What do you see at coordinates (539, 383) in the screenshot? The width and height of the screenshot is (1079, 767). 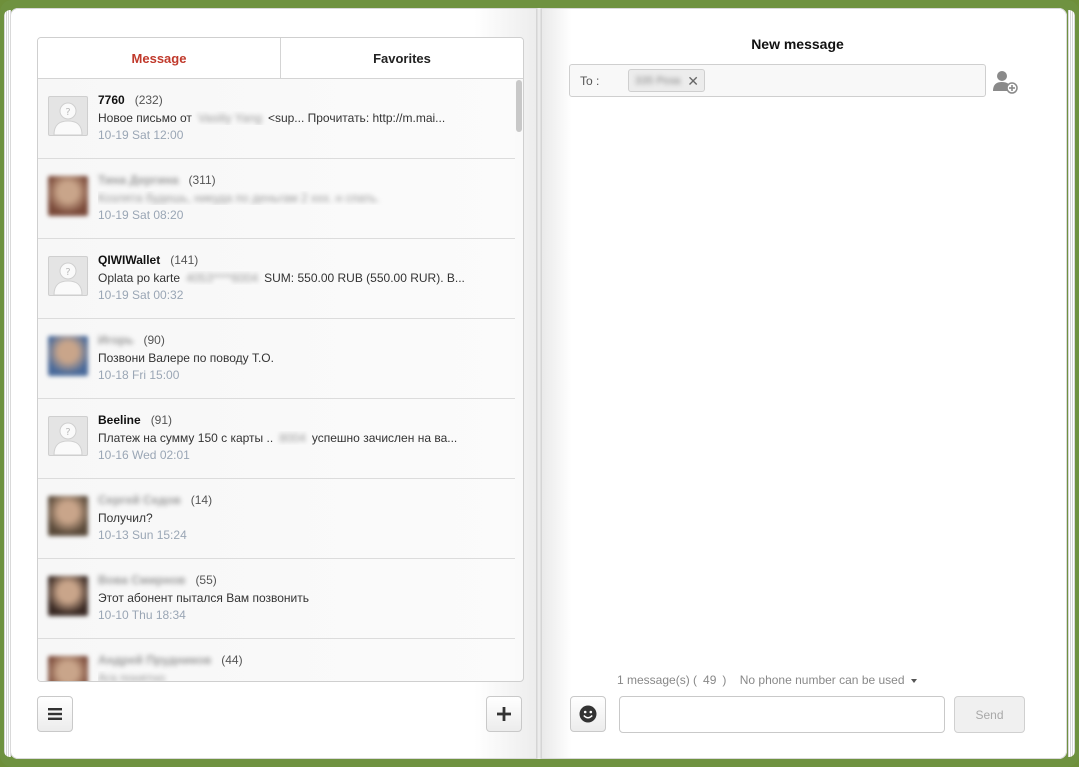 I see `book-spine` at bounding box center [539, 383].